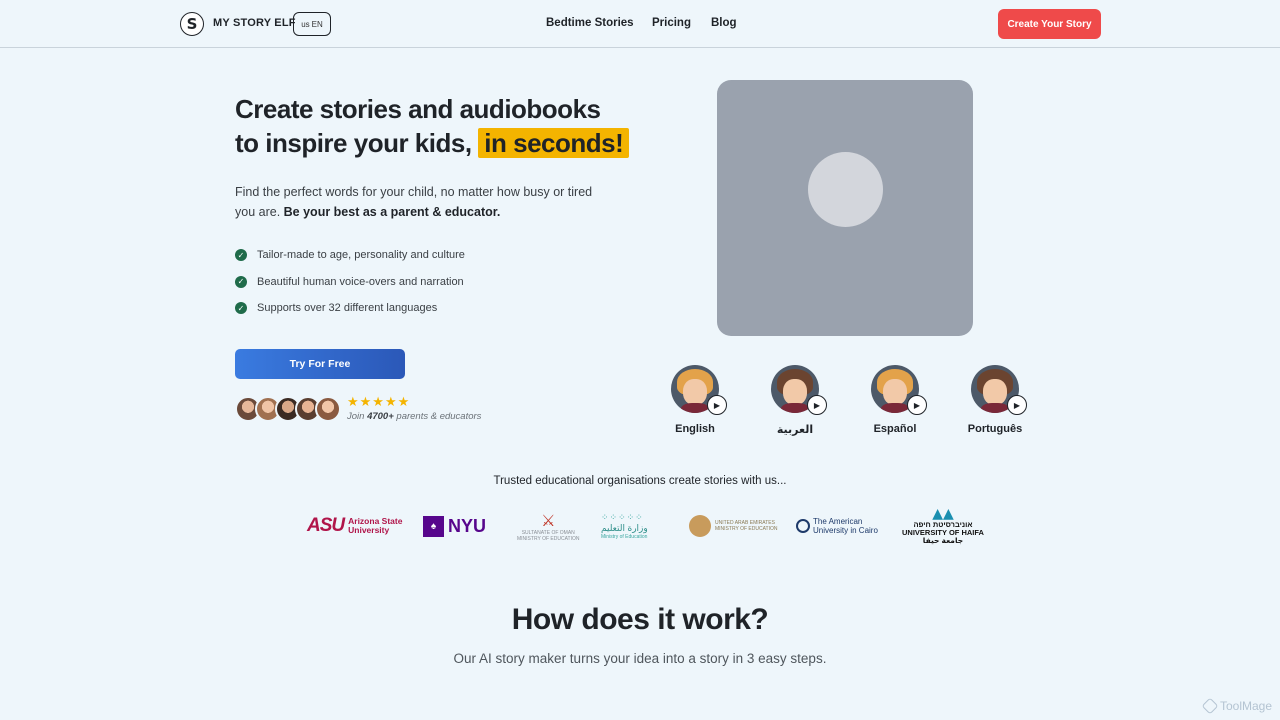 Image resolution: width=1280 pixels, height=720 pixels. I want to click on voice-sample-english: ▶ English, so click(695, 400).